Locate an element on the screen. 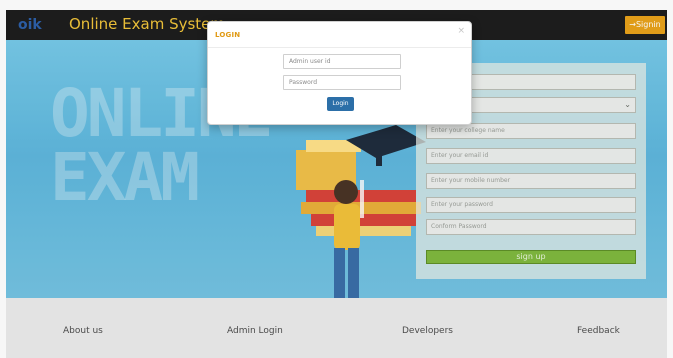 Image resolution: width=673 pixels, height=358 pixels. close-icon: × is located at coordinates (461, 31).